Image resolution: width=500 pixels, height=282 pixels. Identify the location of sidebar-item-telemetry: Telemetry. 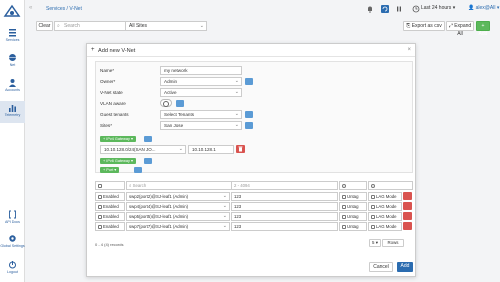
(12, 112).